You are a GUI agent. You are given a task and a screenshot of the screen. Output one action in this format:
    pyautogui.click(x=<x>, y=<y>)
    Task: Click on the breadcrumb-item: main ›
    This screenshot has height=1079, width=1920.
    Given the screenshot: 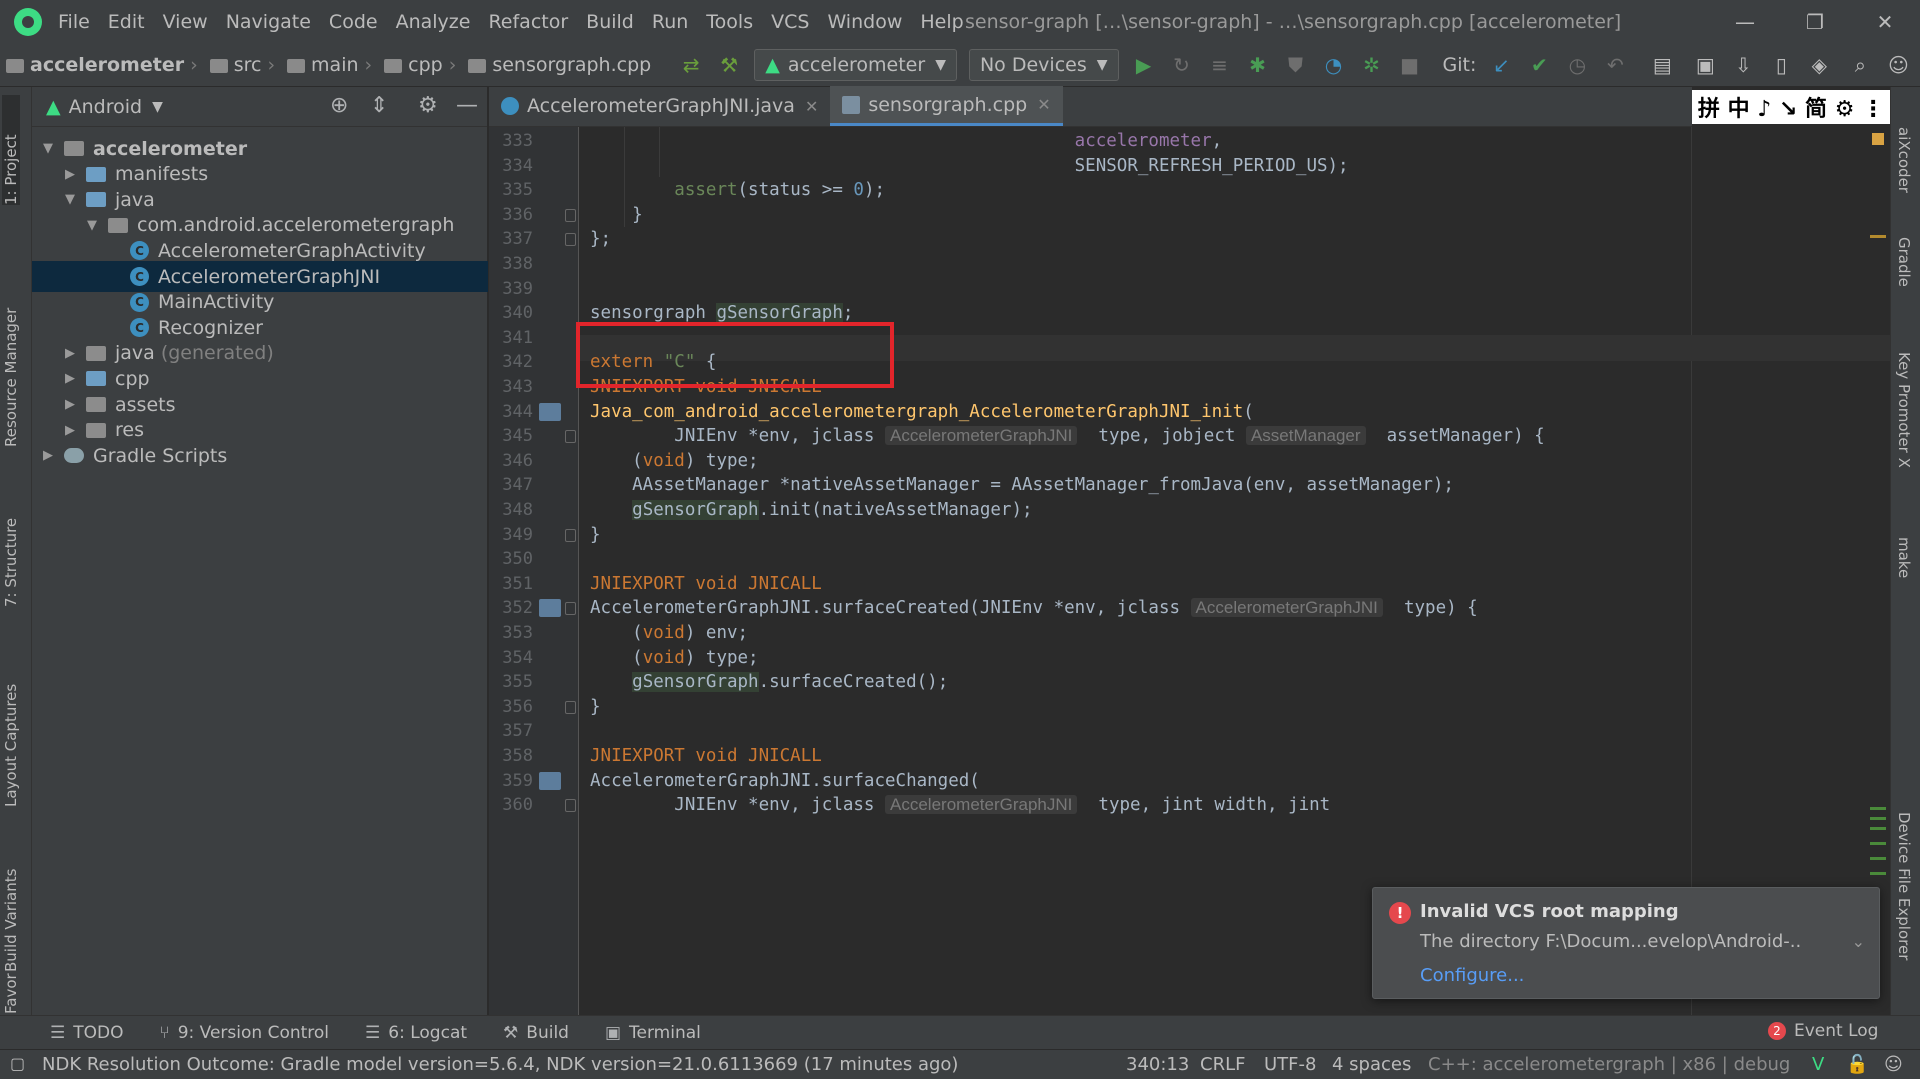 What is the action you would take?
    pyautogui.click(x=332, y=65)
    